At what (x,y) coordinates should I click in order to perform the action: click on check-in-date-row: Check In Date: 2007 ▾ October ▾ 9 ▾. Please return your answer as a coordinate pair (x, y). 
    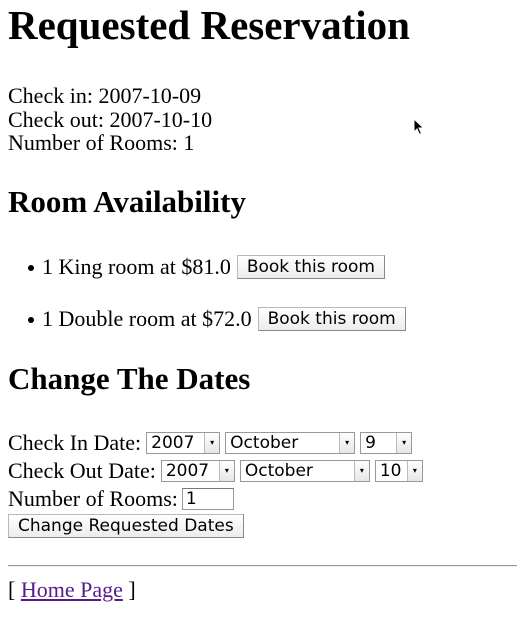
    Looking at the image, I should click on (210, 443).